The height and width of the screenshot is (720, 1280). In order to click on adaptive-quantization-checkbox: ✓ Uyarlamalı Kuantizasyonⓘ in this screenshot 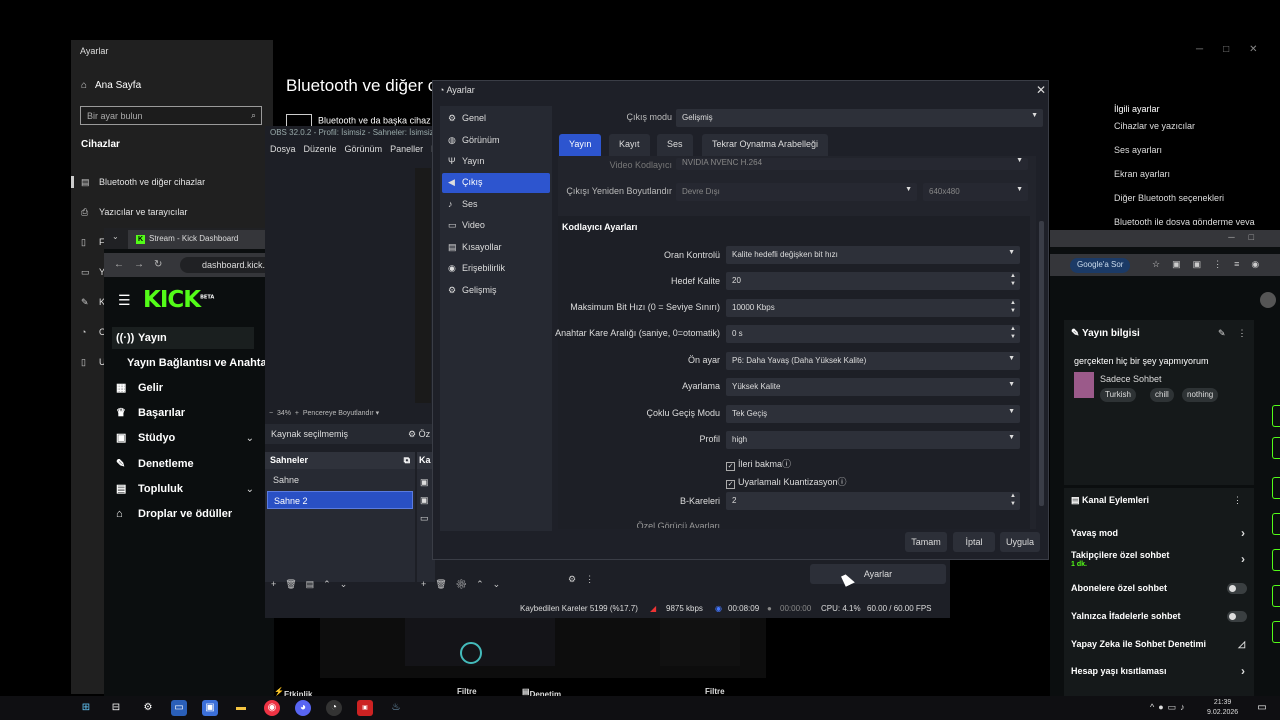, I will do `click(786, 482)`.